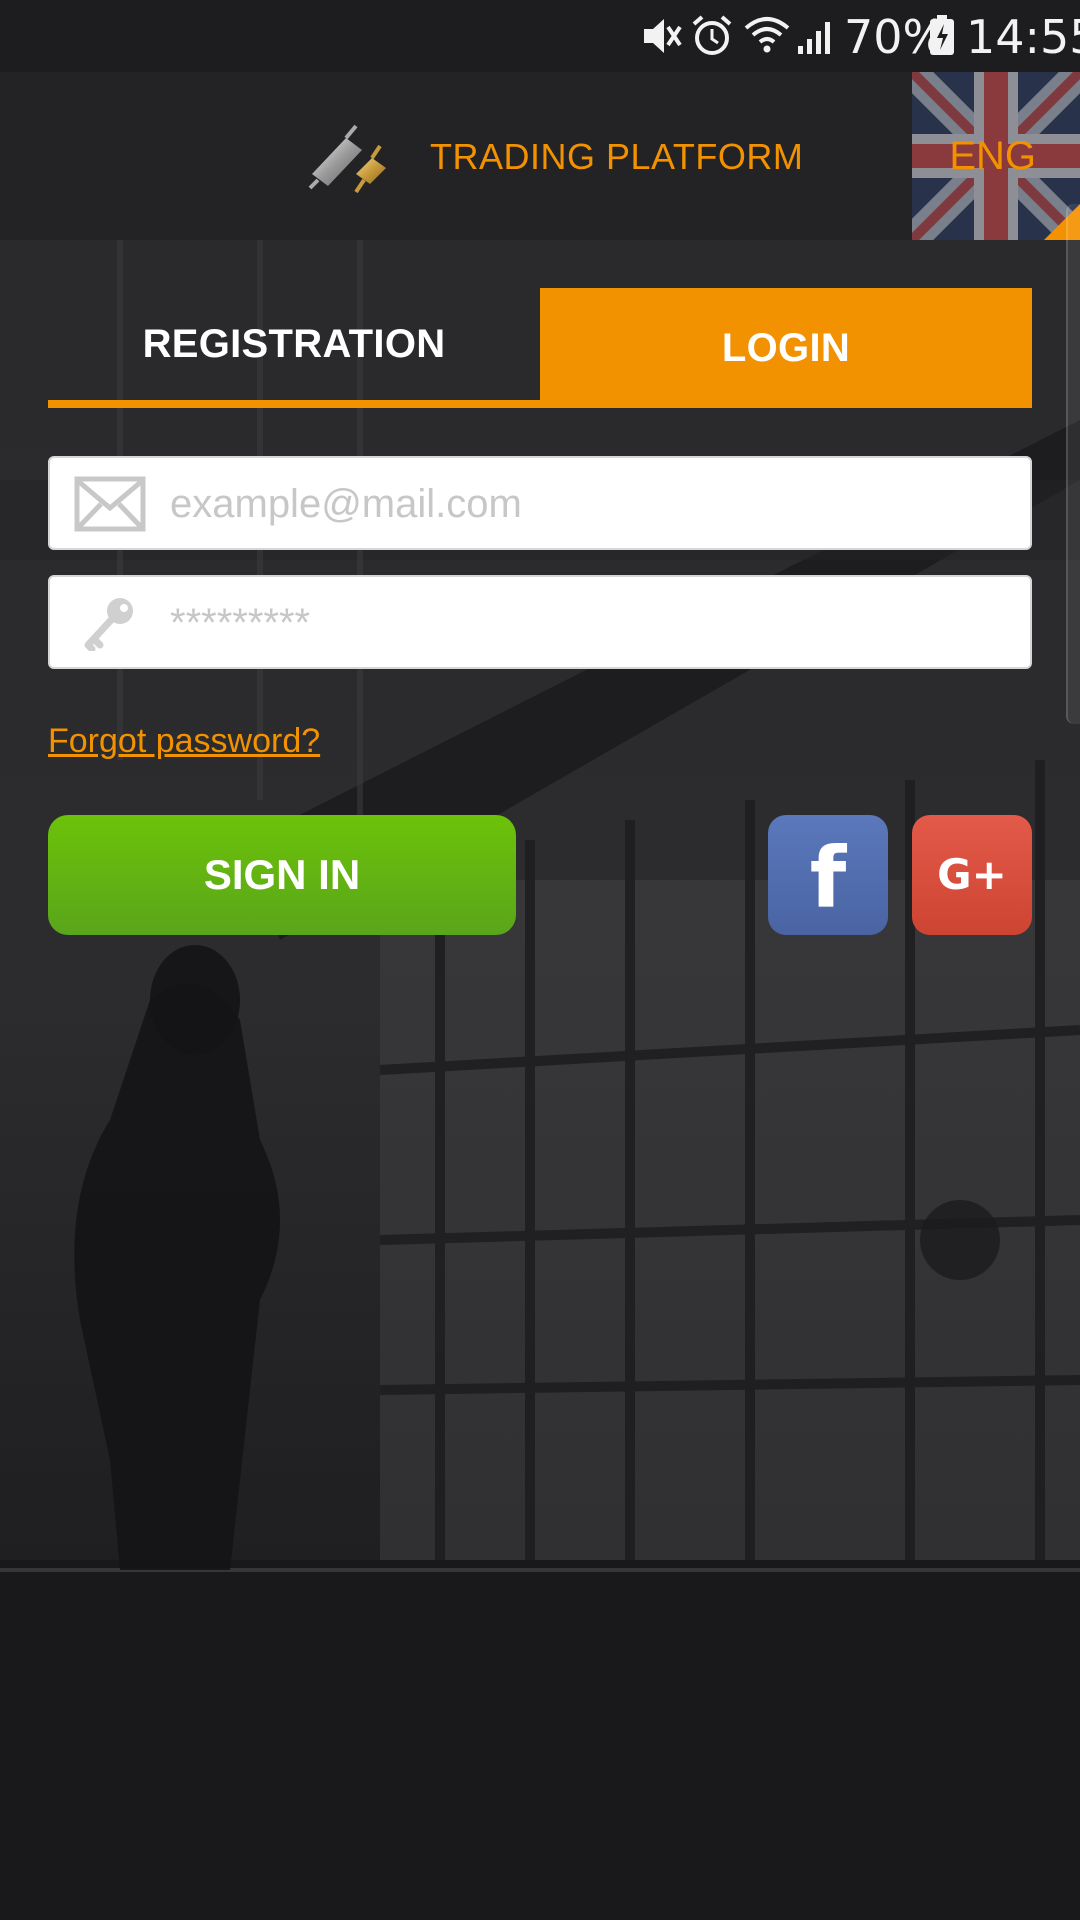 The image size is (1080, 1920). I want to click on tab-login: LOGIN, so click(786, 348).